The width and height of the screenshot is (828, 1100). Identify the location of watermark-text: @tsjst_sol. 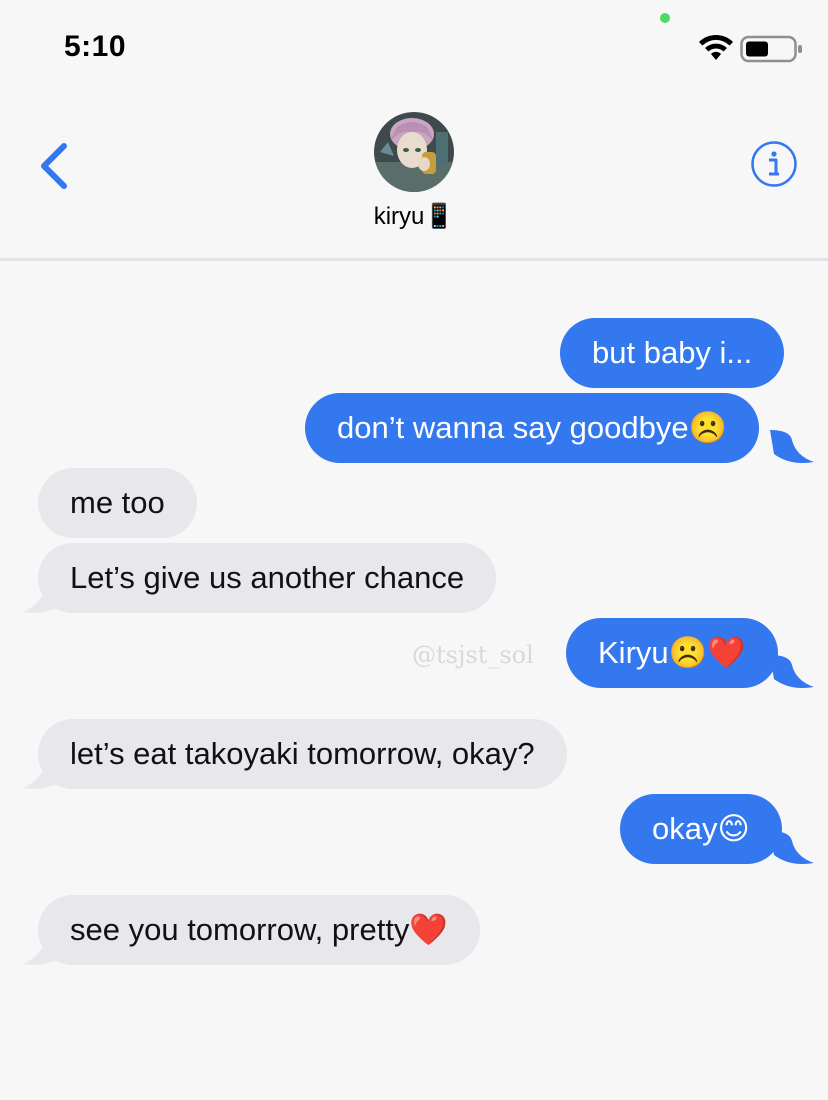
(473, 655).